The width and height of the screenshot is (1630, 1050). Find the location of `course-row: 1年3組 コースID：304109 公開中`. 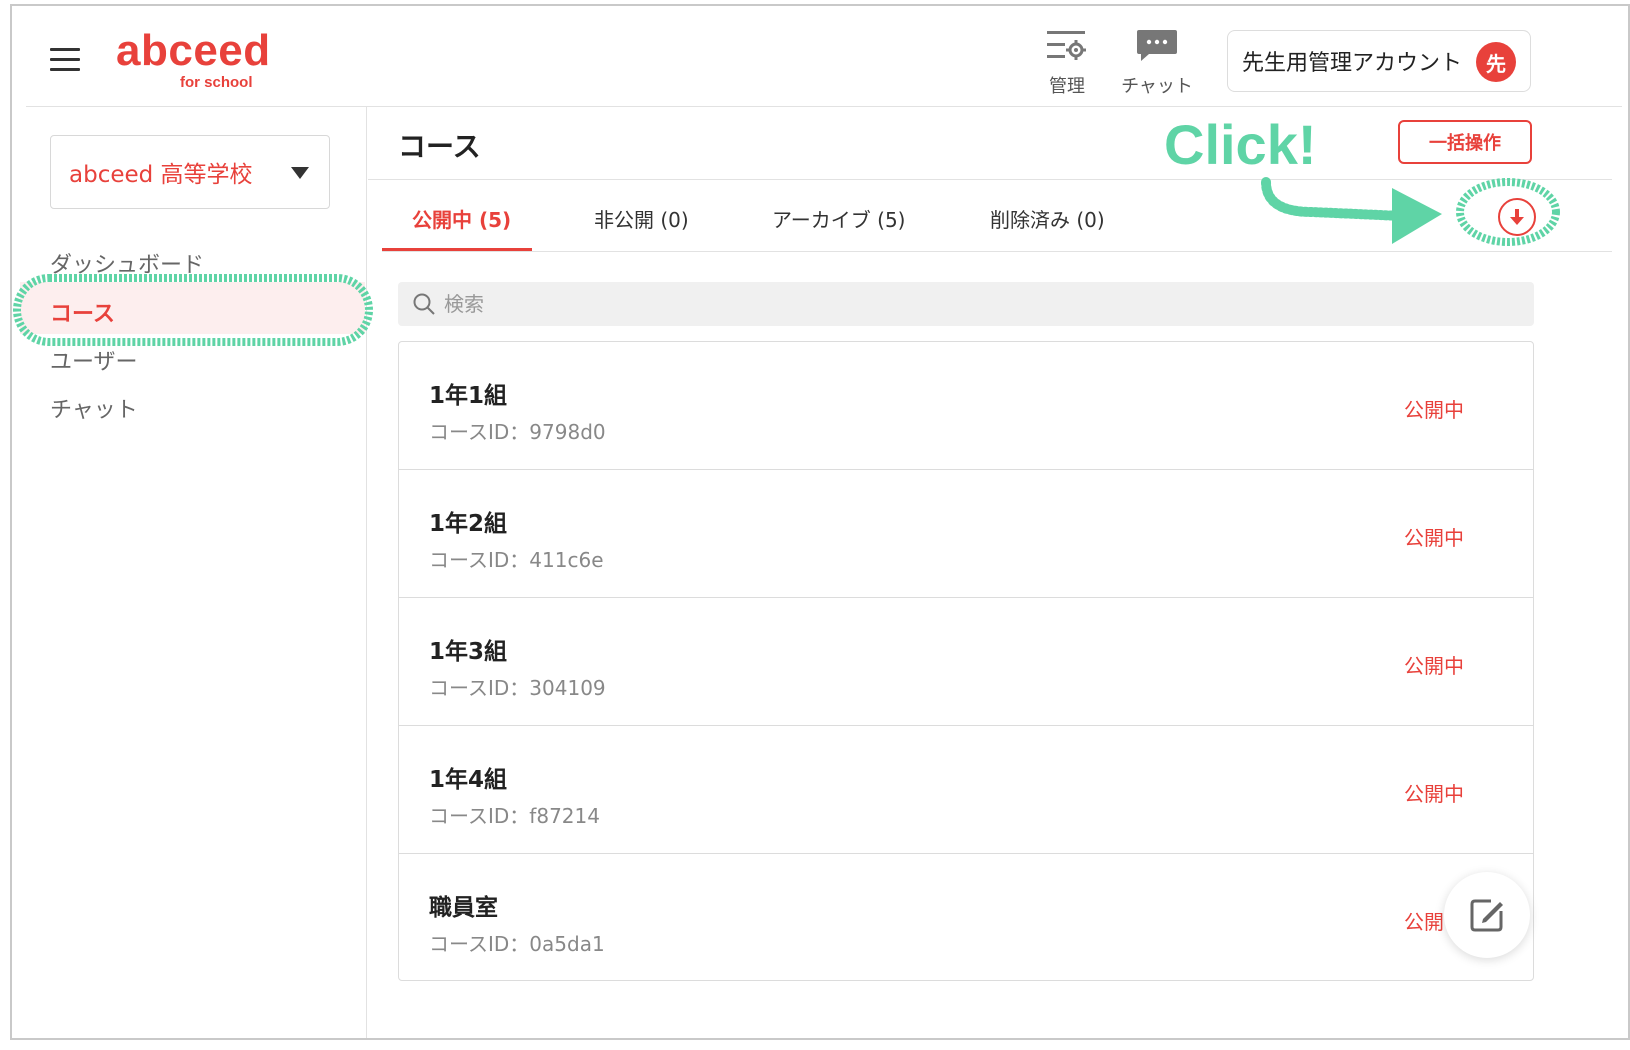

course-row: 1年3組 コースID：304109 公開中 is located at coordinates (966, 662).